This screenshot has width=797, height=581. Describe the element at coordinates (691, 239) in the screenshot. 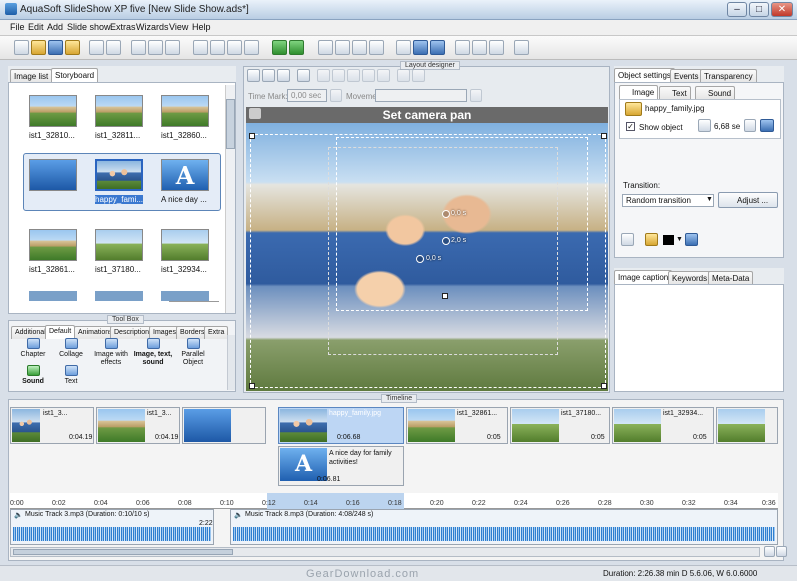

I see `text-style-icon` at that location.